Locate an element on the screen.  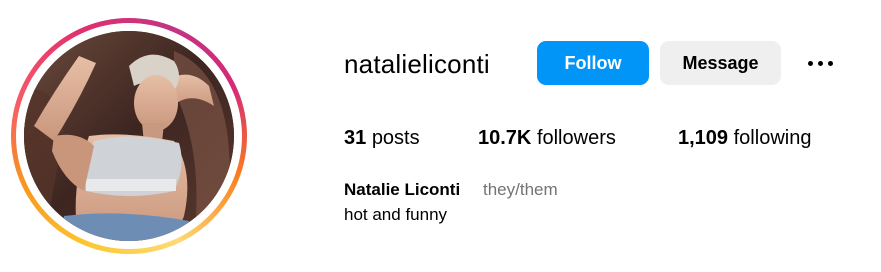
more-options-icon is located at coordinates (820, 63).